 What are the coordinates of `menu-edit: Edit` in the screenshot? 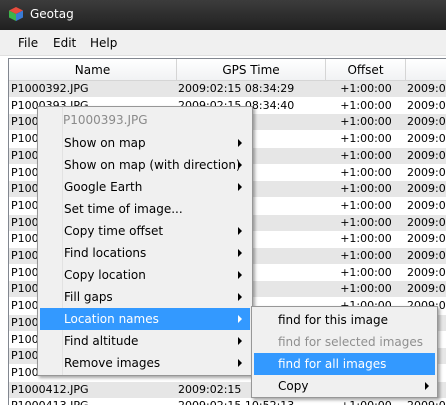 It's located at (64, 43).